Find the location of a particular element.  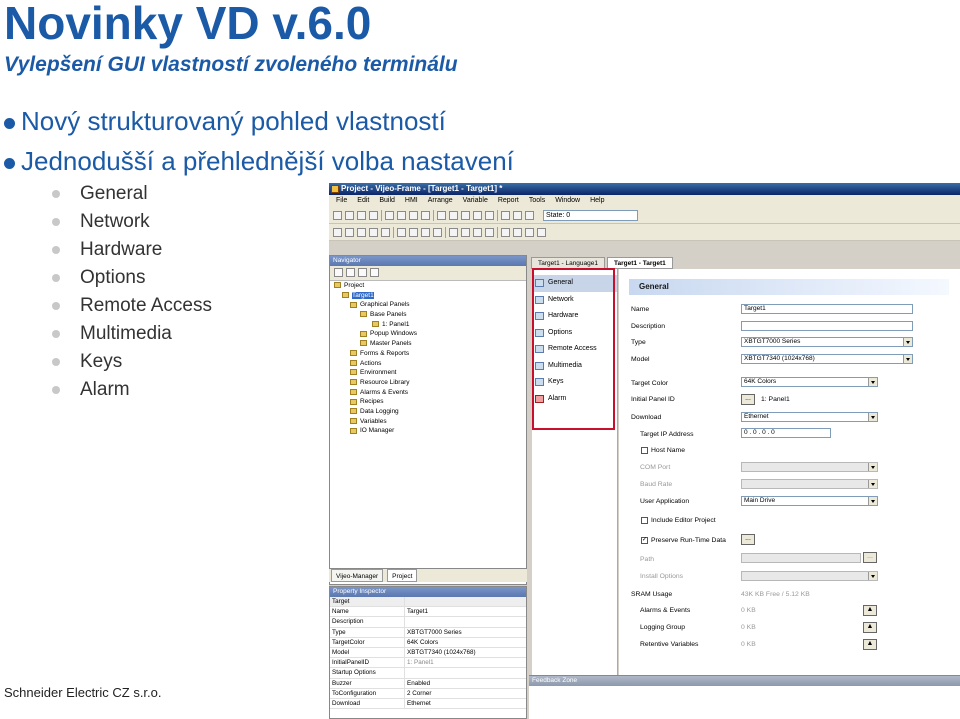

com-port-select is located at coordinates (809, 467).